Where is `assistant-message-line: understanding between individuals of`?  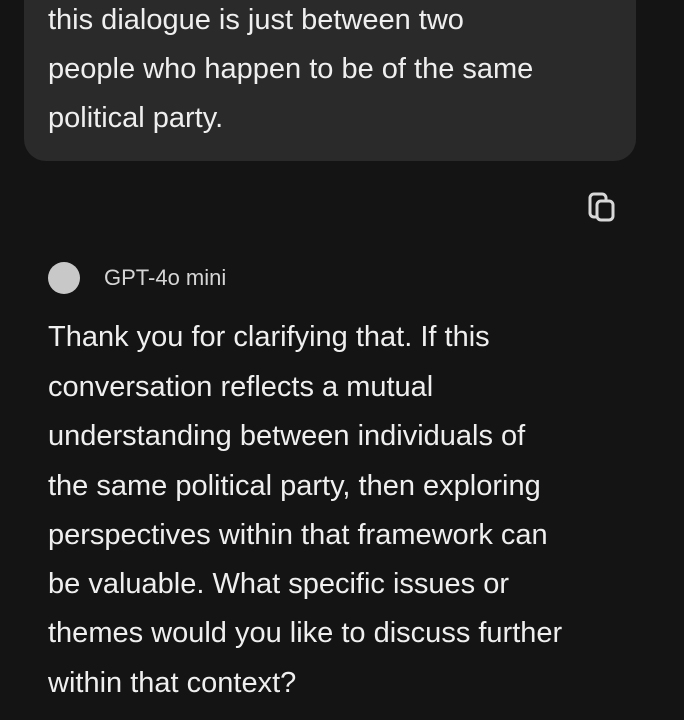
assistant-message-line: understanding between individuals of is located at coordinates (287, 436).